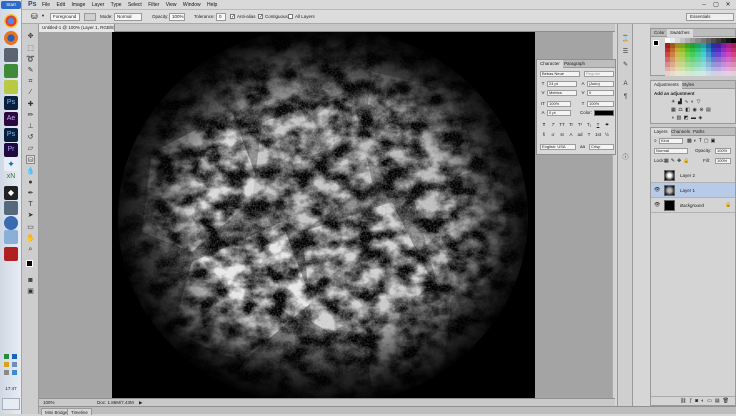  I want to click on xn-icon: xN, so click(11, 177).